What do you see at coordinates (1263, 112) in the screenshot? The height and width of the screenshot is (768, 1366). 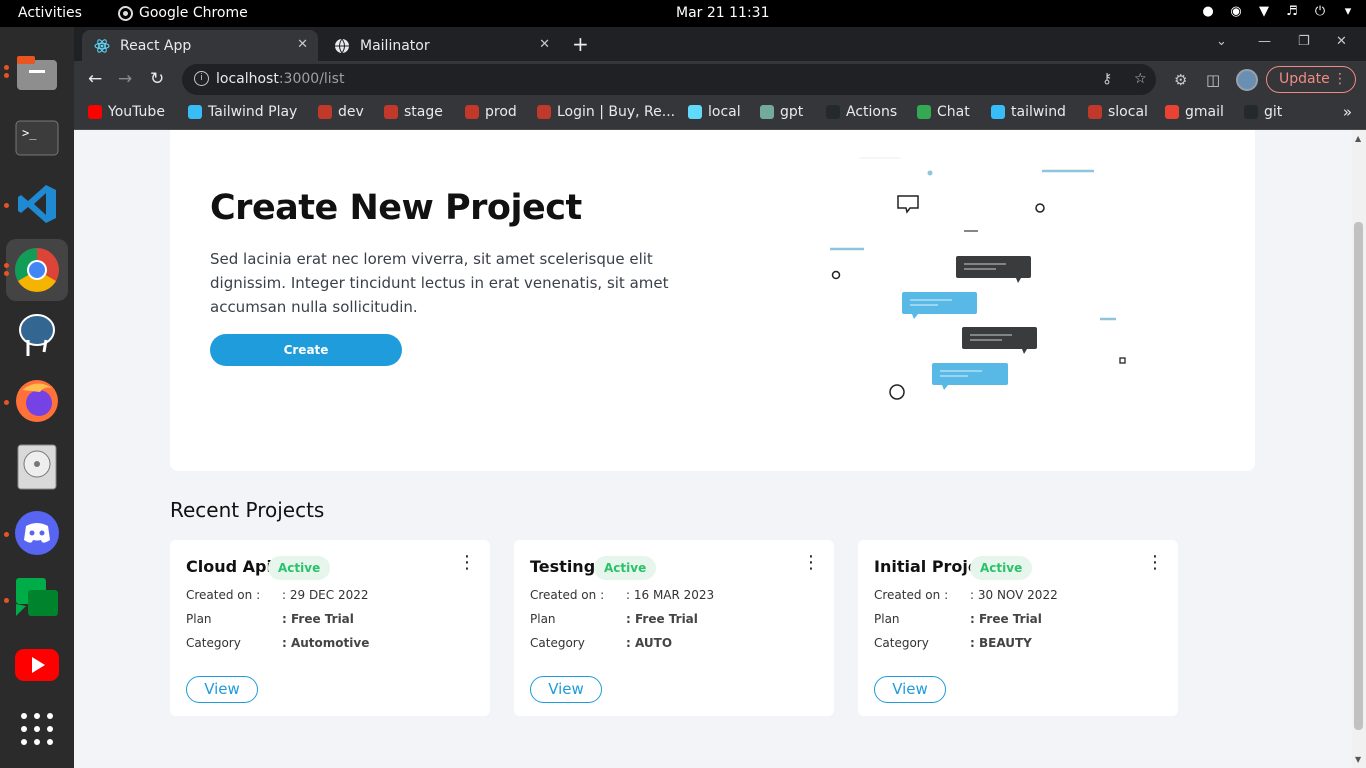 I see `bookmark-item: git` at bounding box center [1263, 112].